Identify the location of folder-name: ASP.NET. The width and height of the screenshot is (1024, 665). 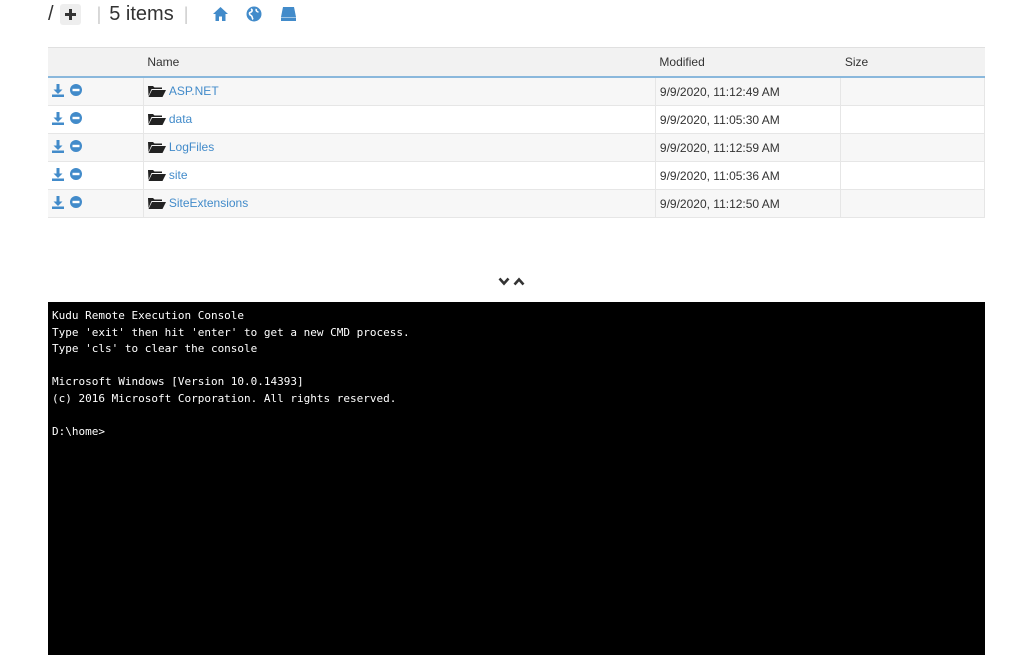
(193, 90).